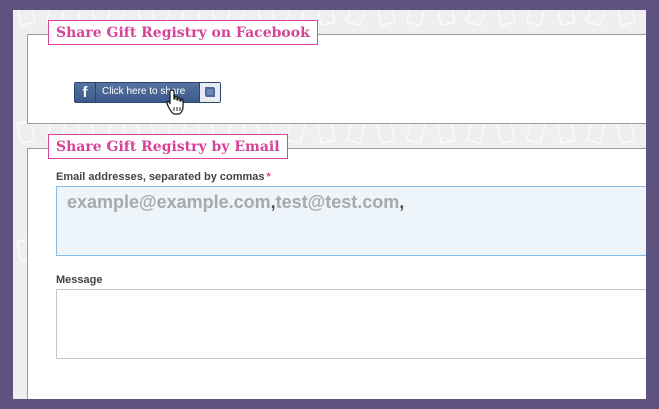 The width and height of the screenshot is (659, 409). I want to click on email-second: test@test.com, so click(337, 202).